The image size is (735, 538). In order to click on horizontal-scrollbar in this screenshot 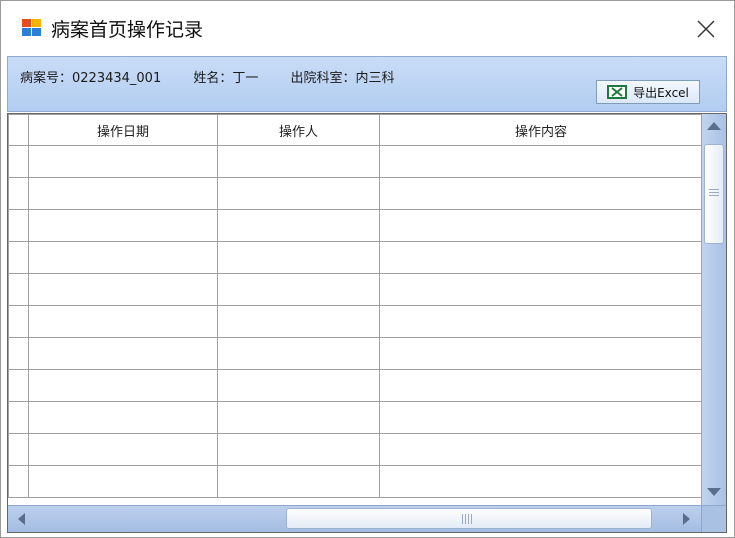, I will do `click(355, 518)`.